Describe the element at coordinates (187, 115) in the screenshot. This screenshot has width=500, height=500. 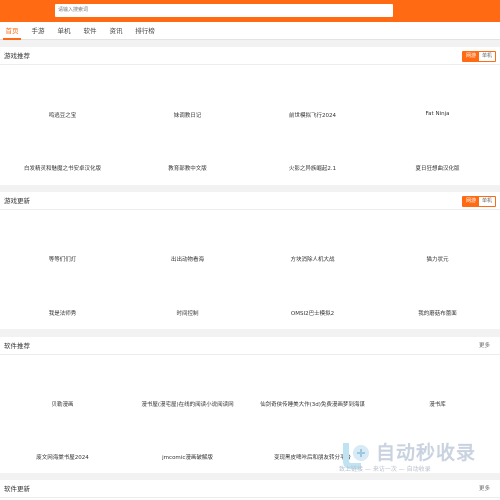
I see `app-item: 妹调教日记` at that location.